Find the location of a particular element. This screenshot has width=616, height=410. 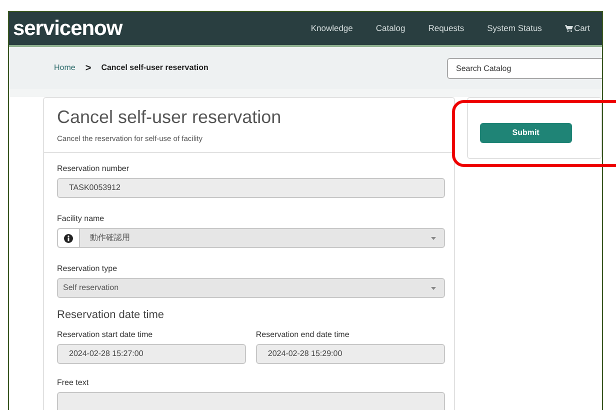

nav-link: Knowledge is located at coordinates (331, 28).